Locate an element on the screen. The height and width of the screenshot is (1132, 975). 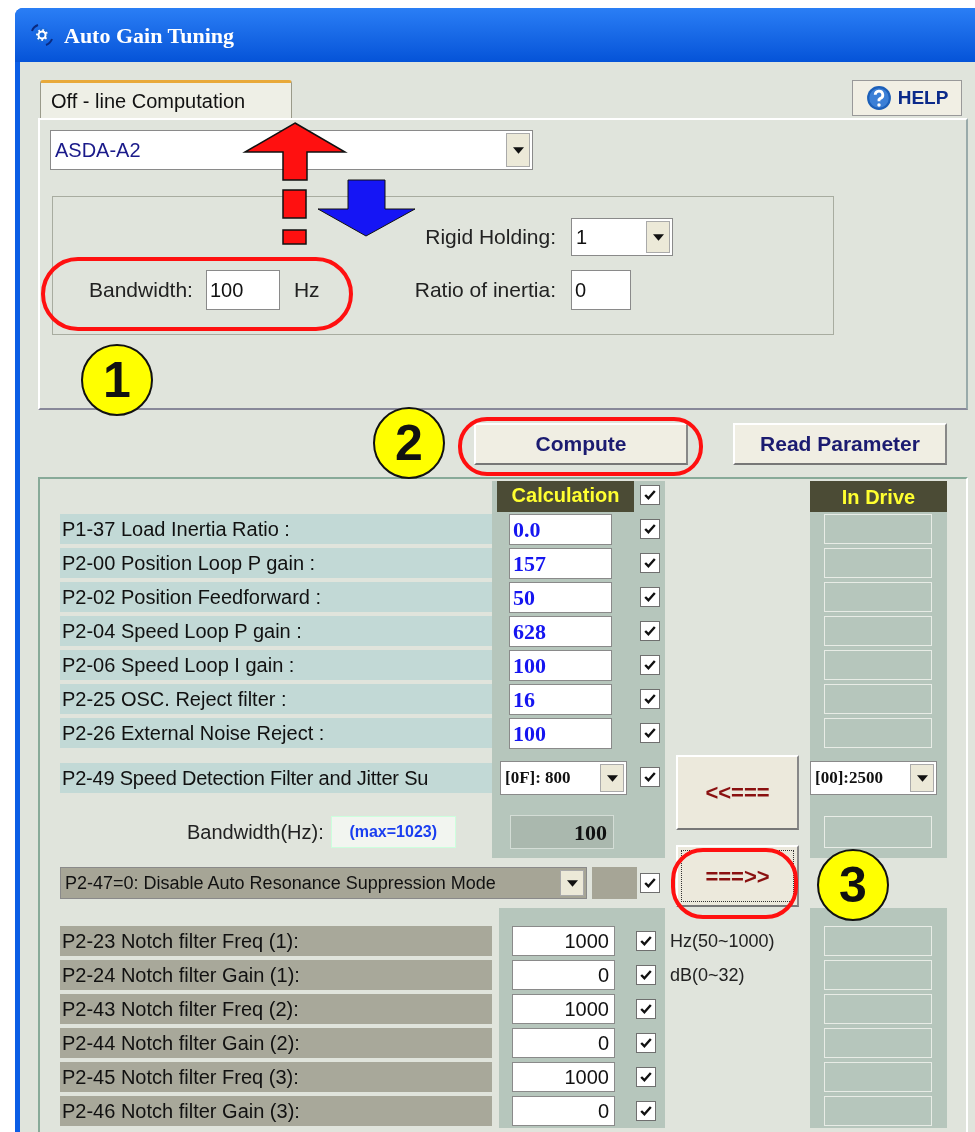
help-button: HELP is located at coordinates (907, 98).